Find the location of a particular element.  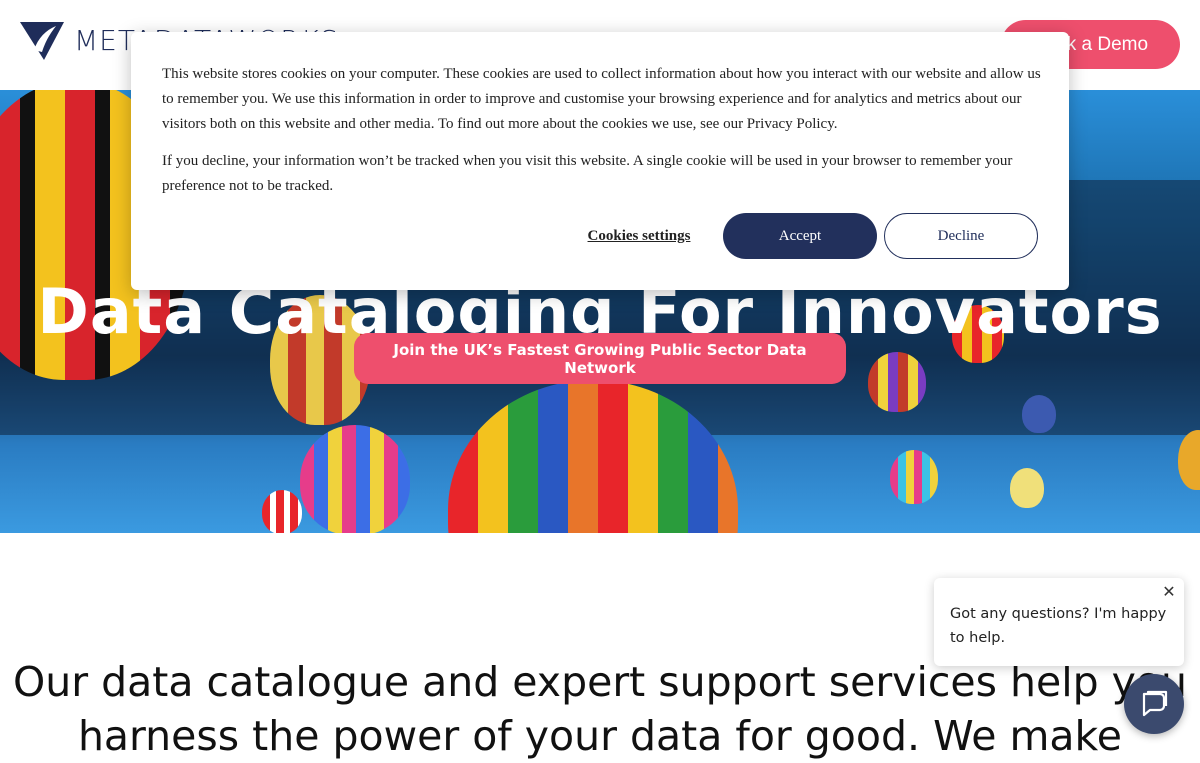

cookies-settings-button: Cookies settings is located at coordinates (639, 236).